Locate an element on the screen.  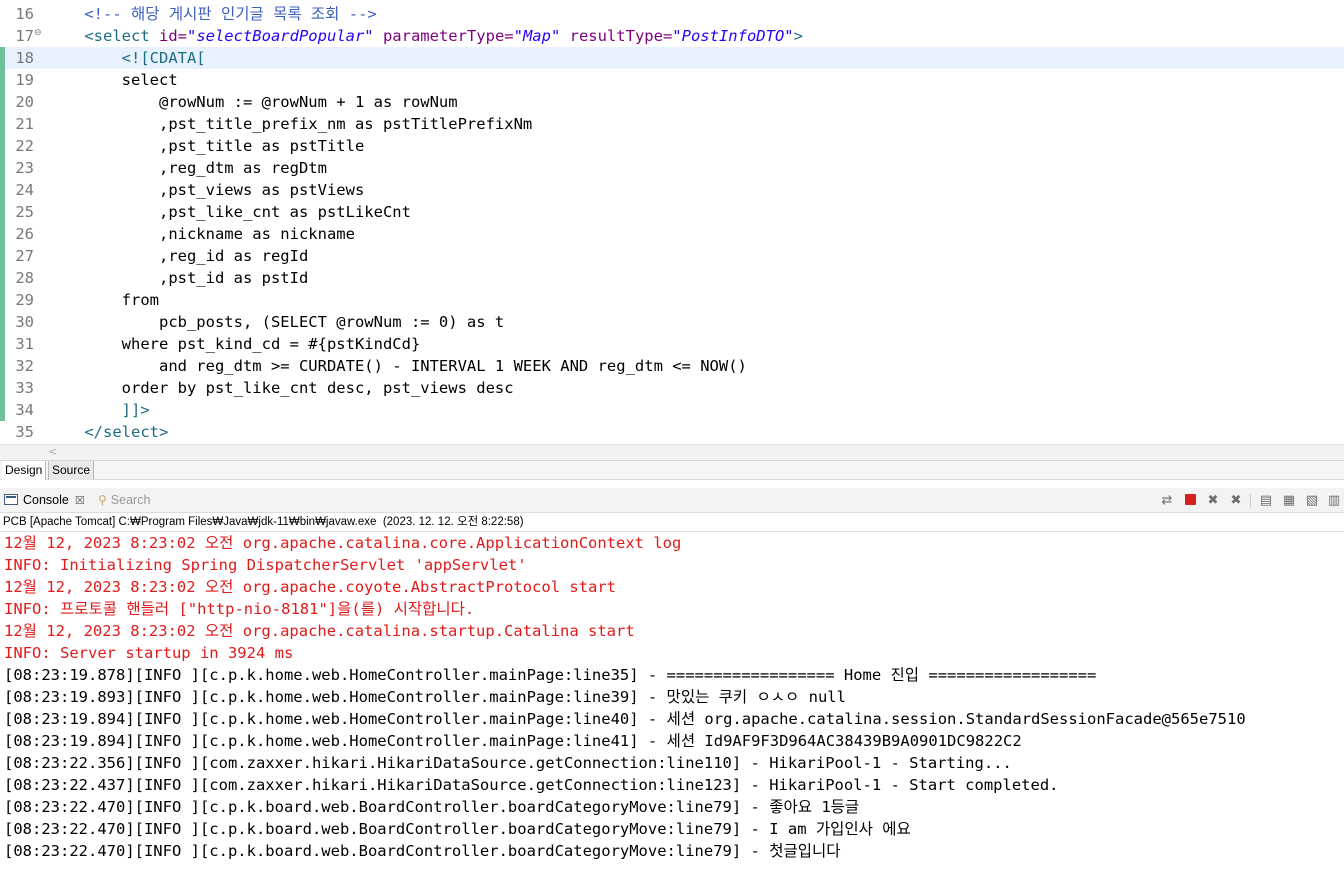
link-icon: ⇄ is located at coordinates (1167, 501).